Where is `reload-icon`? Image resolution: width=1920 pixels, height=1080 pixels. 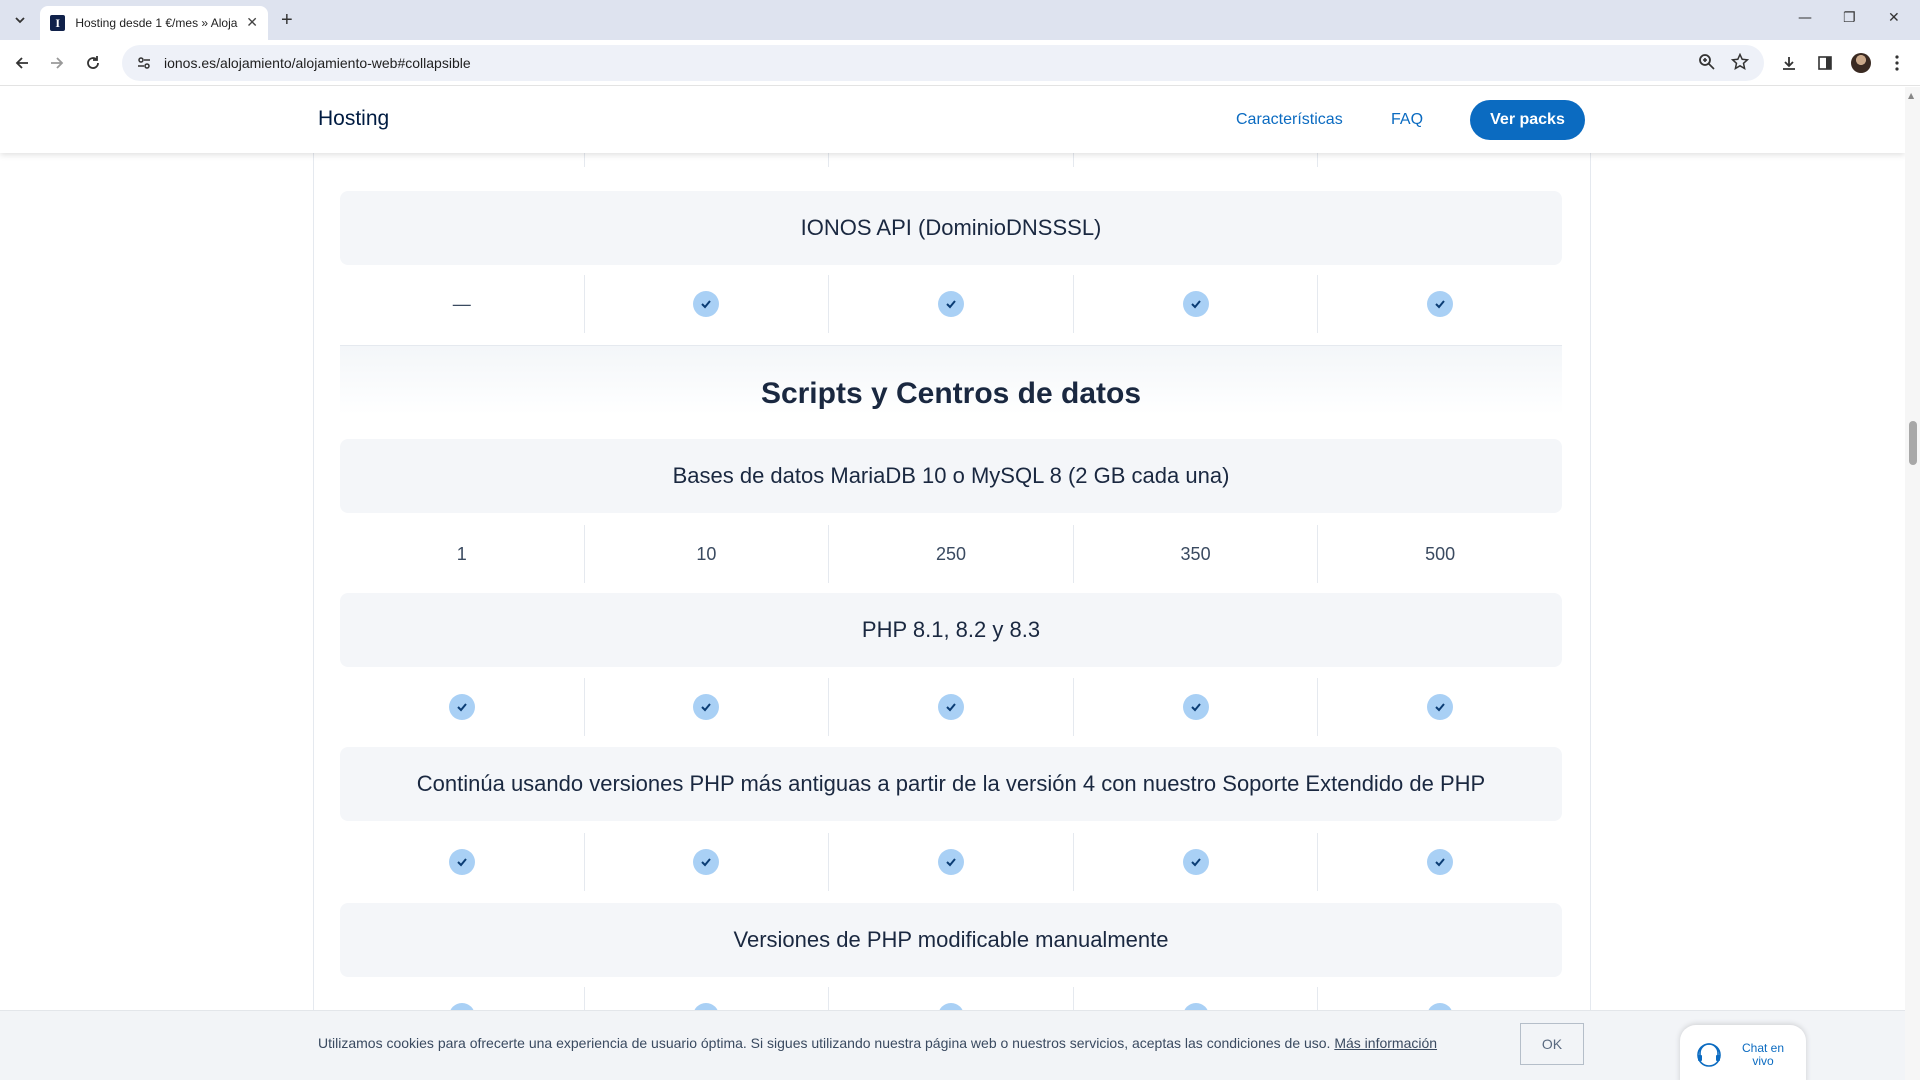
reload-icon is located at coordinates (93, 63).